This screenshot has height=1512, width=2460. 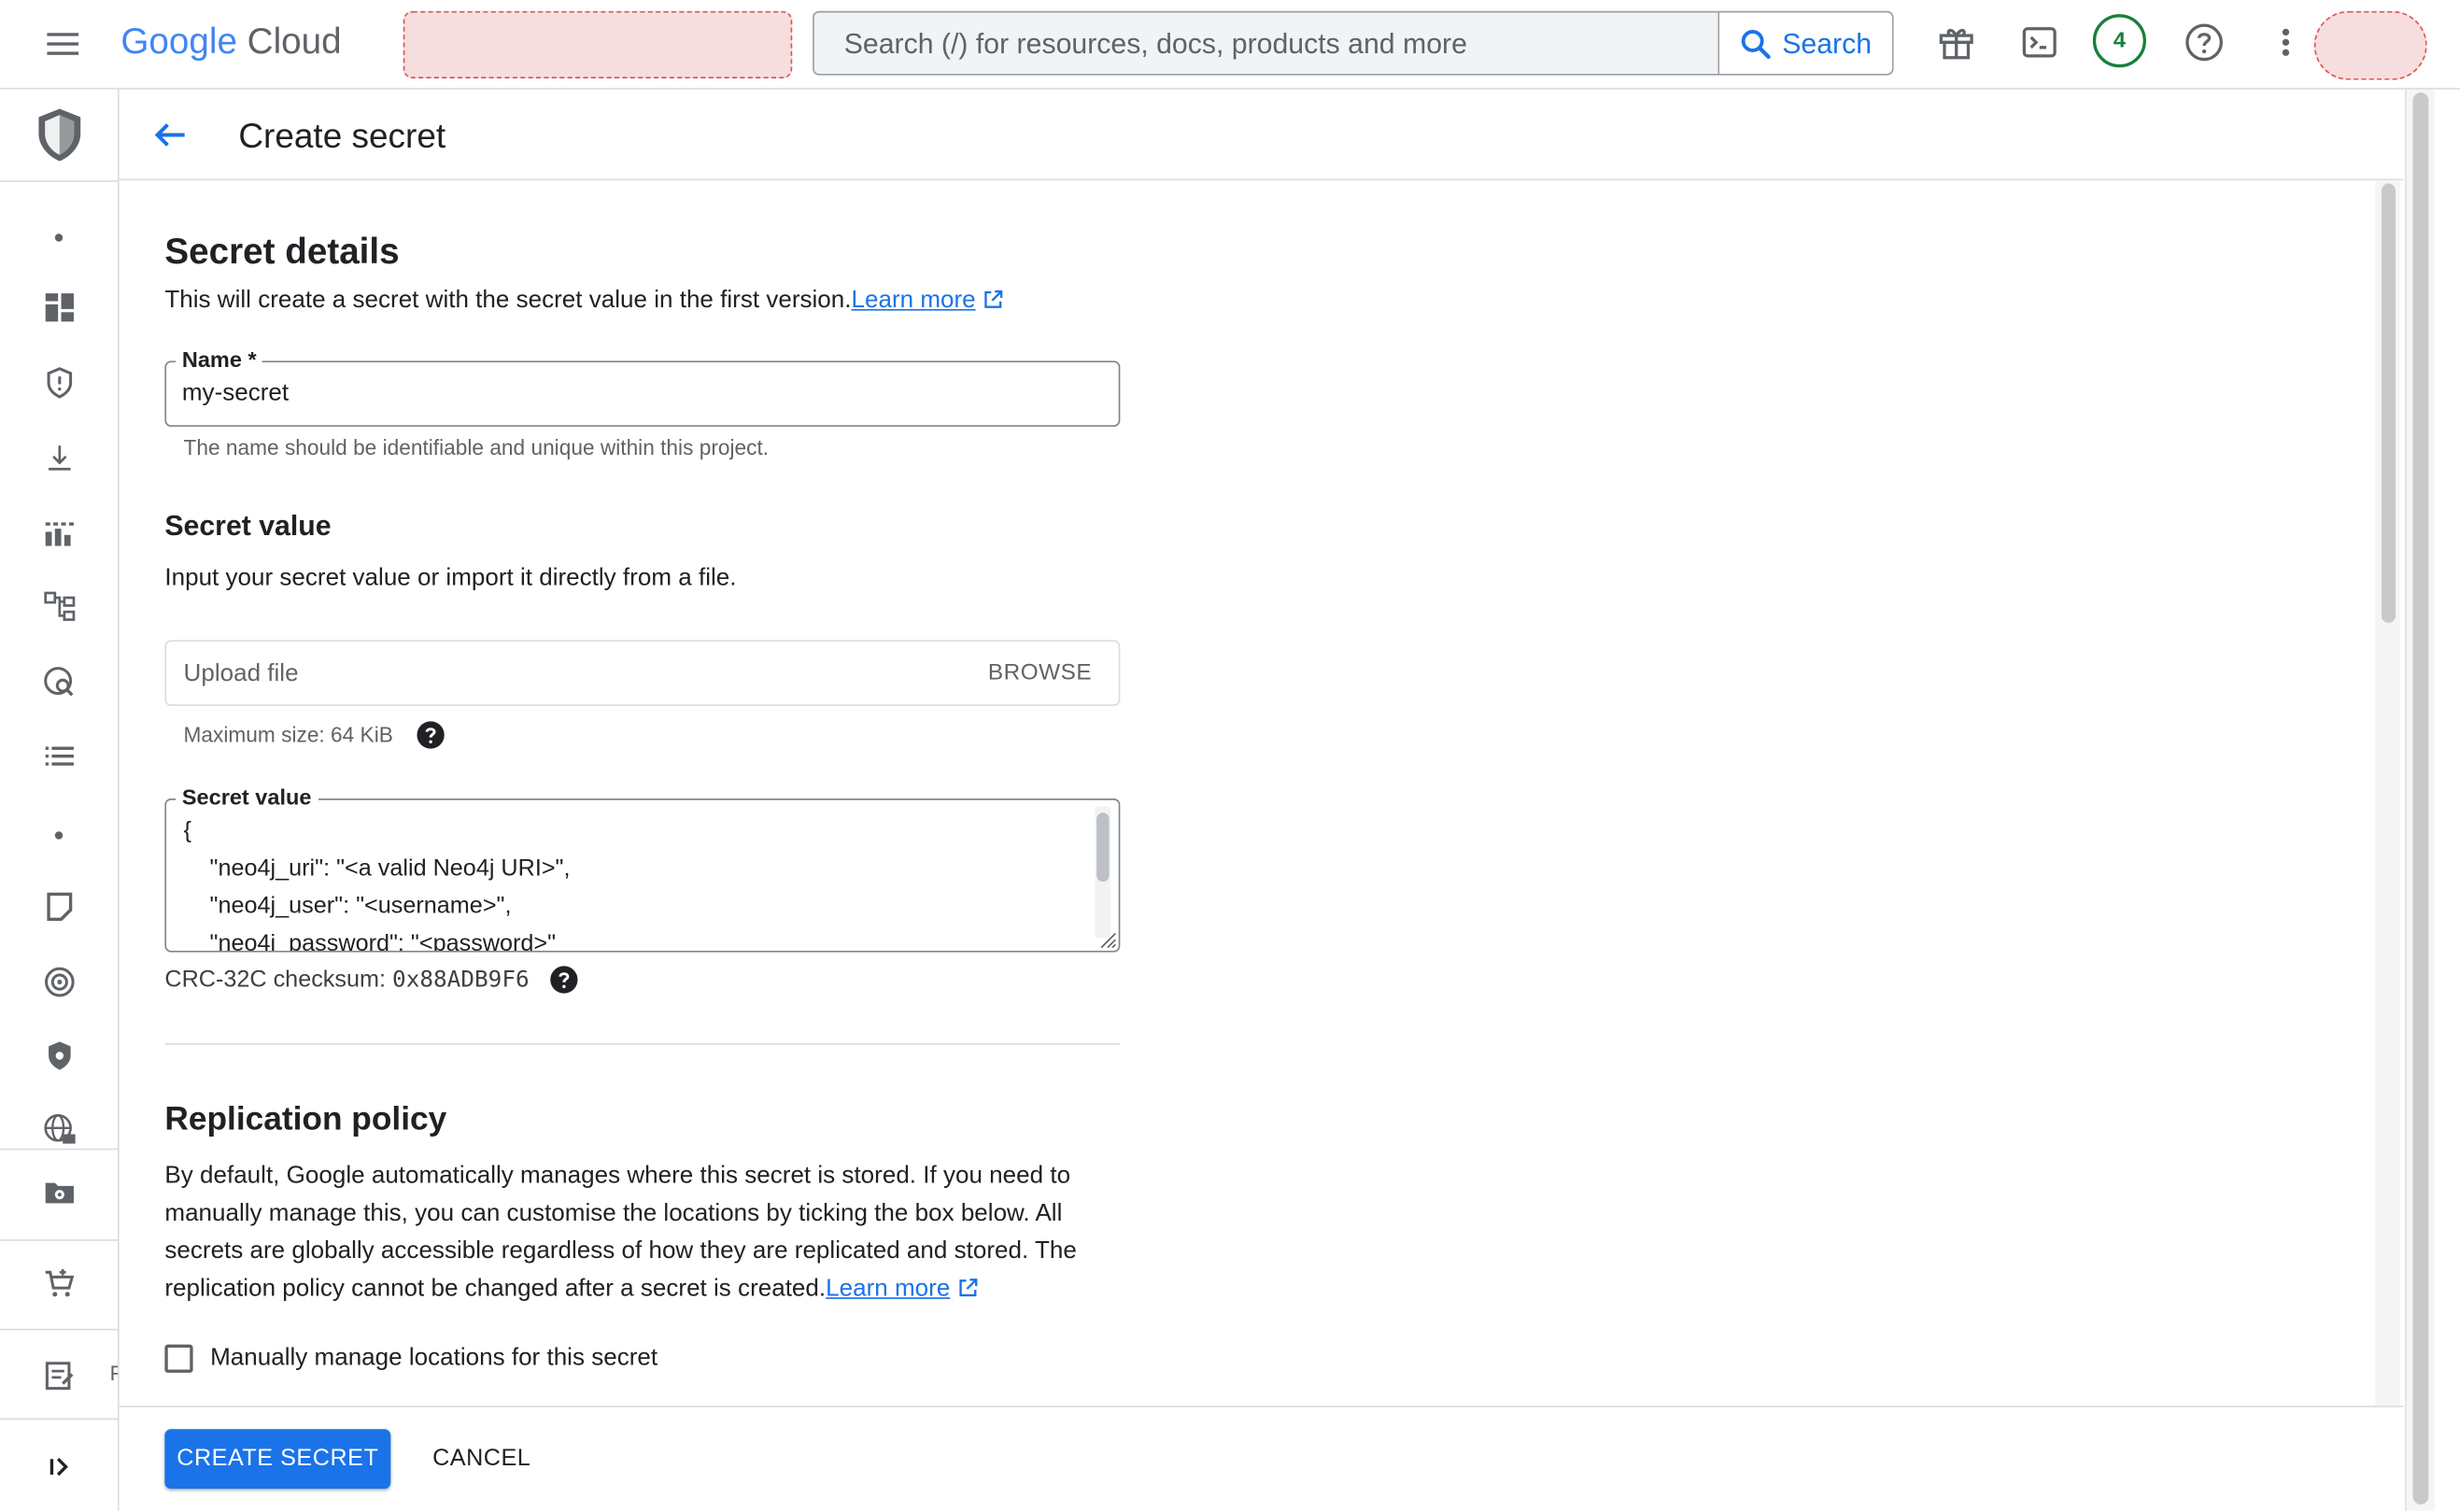 What do you see at coordinates (2388, 403) in the screenshot?
I see `content-scrollbar-thumb` at bounding box center [2388, 403].